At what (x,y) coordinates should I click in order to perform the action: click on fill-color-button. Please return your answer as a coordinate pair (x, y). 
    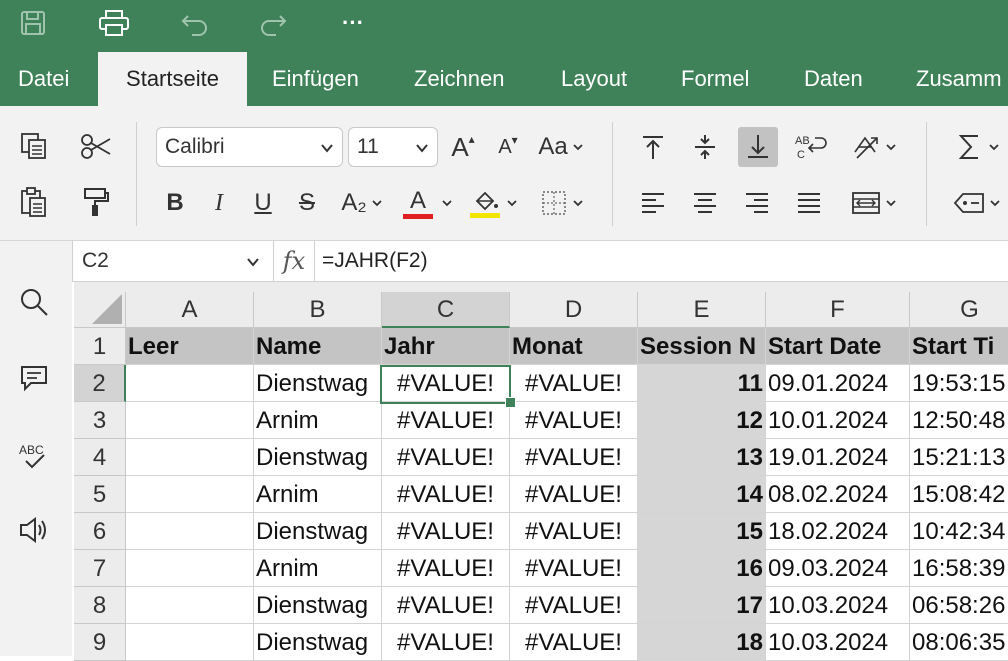
    Looking at the image, I should click on (494, 203).